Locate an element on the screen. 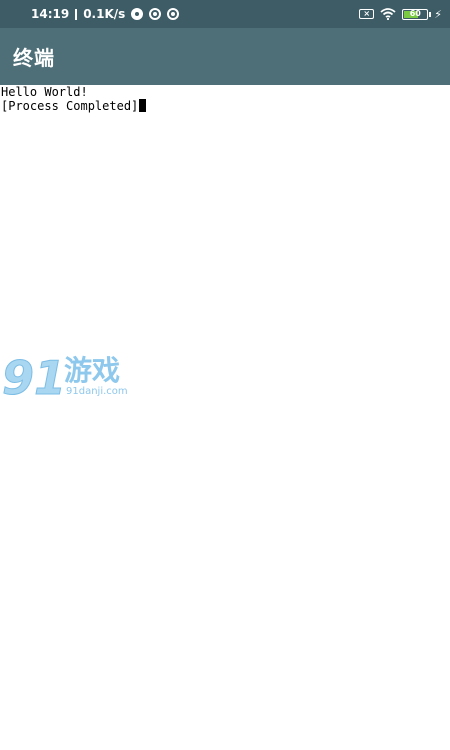  watermark-logo: 91 游戏 91danji.com is located at coordinates (65, 377).